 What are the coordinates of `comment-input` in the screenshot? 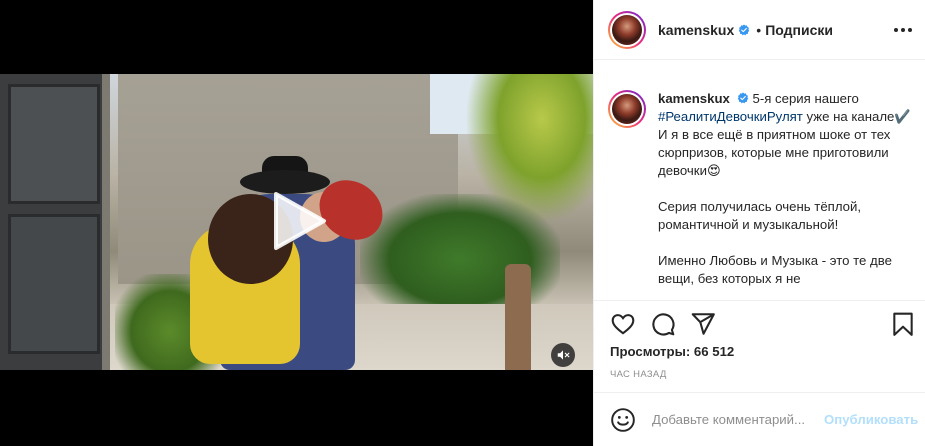 It's located at (736, 419).